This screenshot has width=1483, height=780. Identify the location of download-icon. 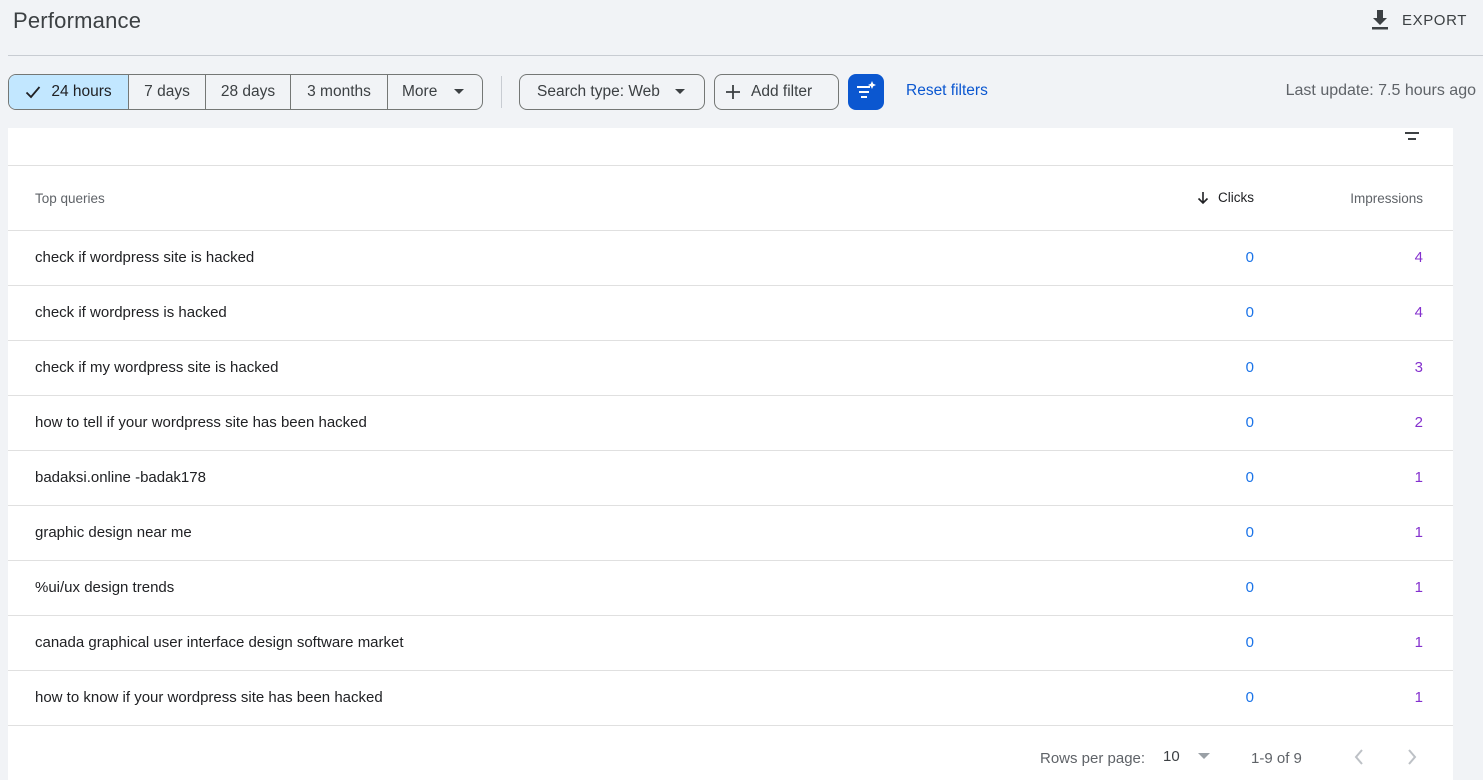
(1380, 20).